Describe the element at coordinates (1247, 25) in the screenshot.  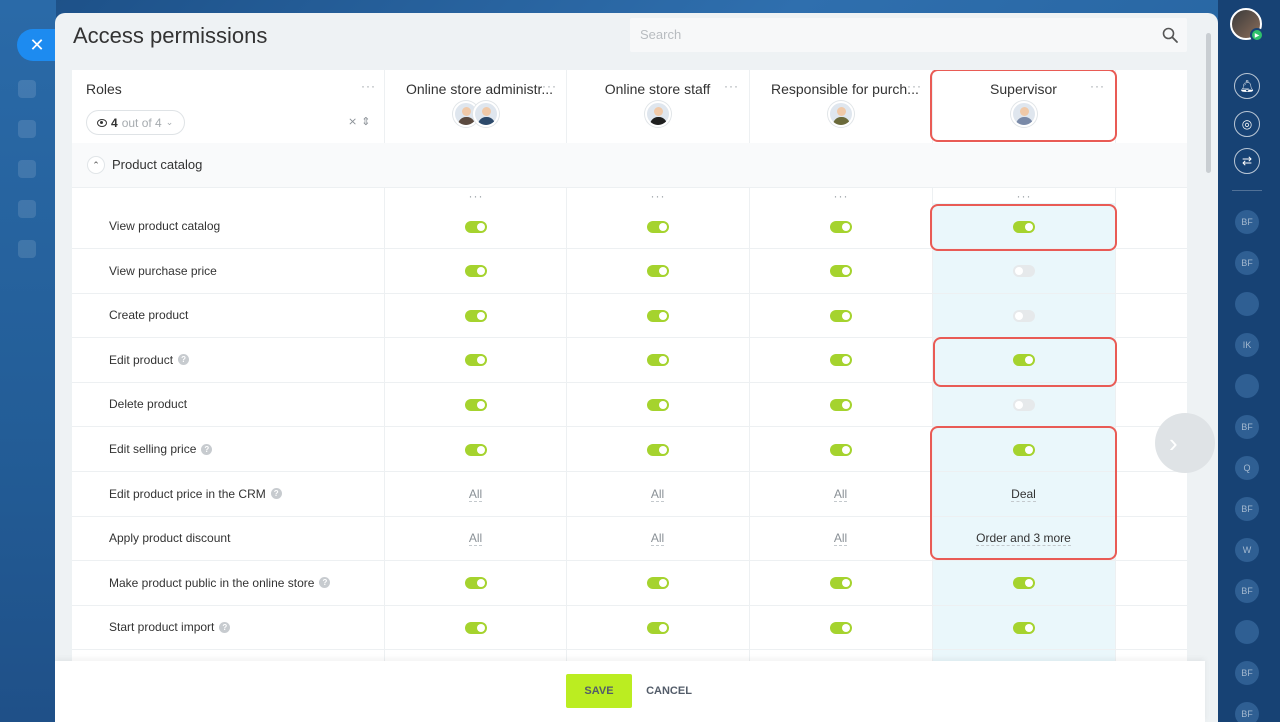
I see `current-user-avatar: ▶` at that location.